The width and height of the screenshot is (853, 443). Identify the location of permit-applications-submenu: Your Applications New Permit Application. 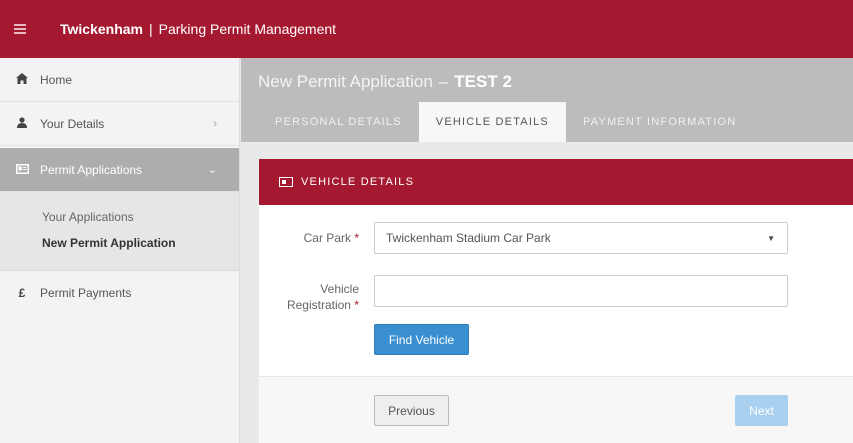
(119, 231).